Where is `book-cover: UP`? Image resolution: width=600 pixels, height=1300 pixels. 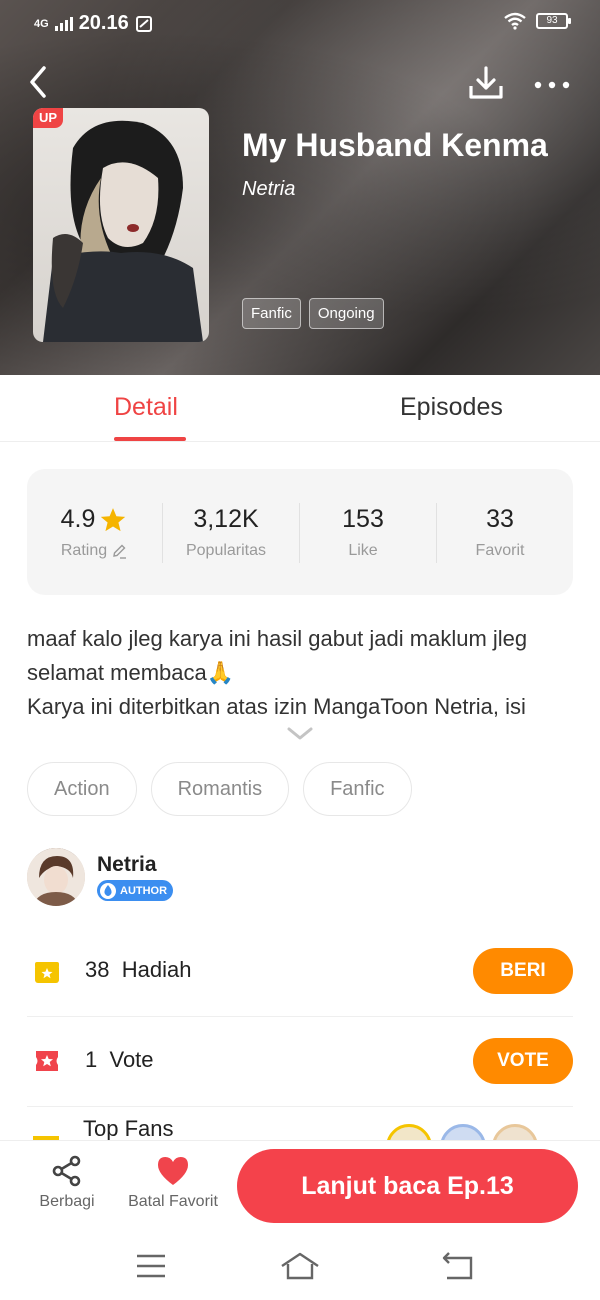 book-cover: UP is located at coordinates (121, 225).